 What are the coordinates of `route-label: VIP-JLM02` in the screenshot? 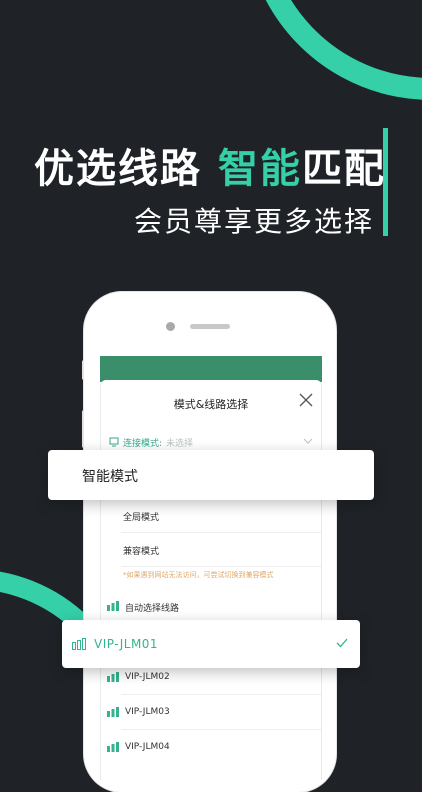 It's located at (147, 677).